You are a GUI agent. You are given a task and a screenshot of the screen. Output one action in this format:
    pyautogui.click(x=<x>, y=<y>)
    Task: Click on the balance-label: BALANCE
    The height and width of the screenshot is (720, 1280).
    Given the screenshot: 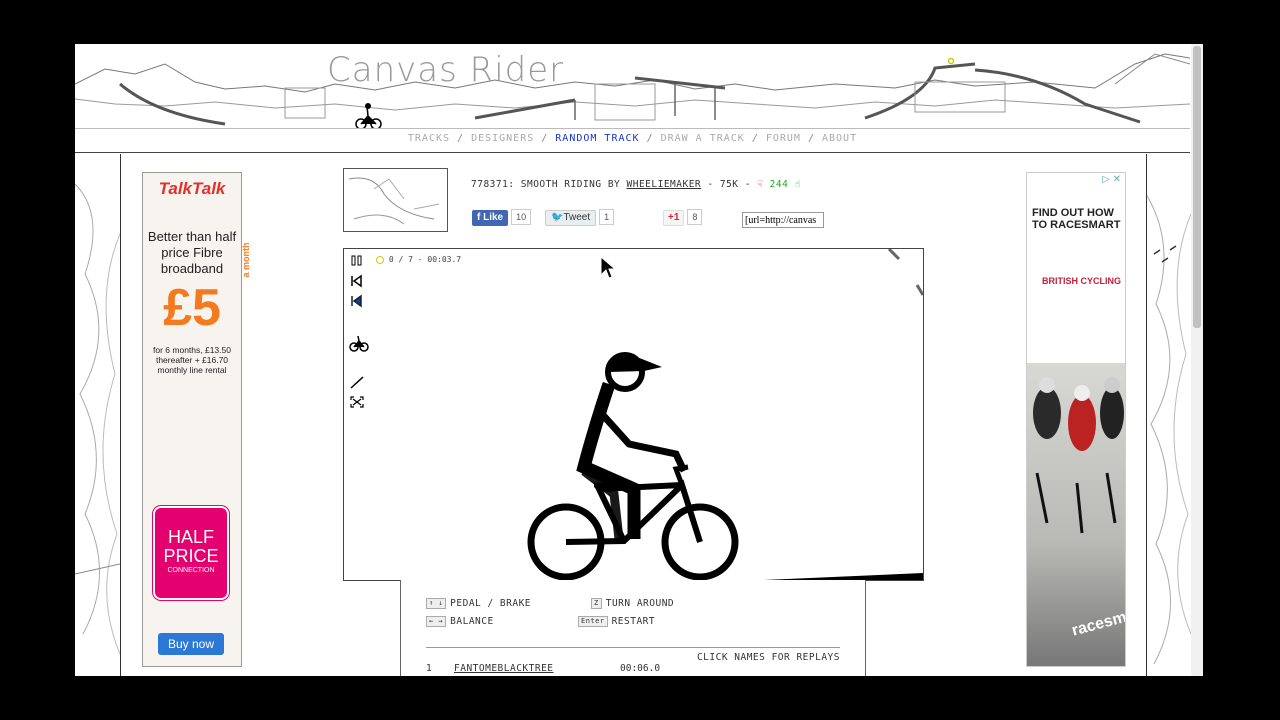 What is the action you would take?
    pyautogui.click(x=472, y=621)
    